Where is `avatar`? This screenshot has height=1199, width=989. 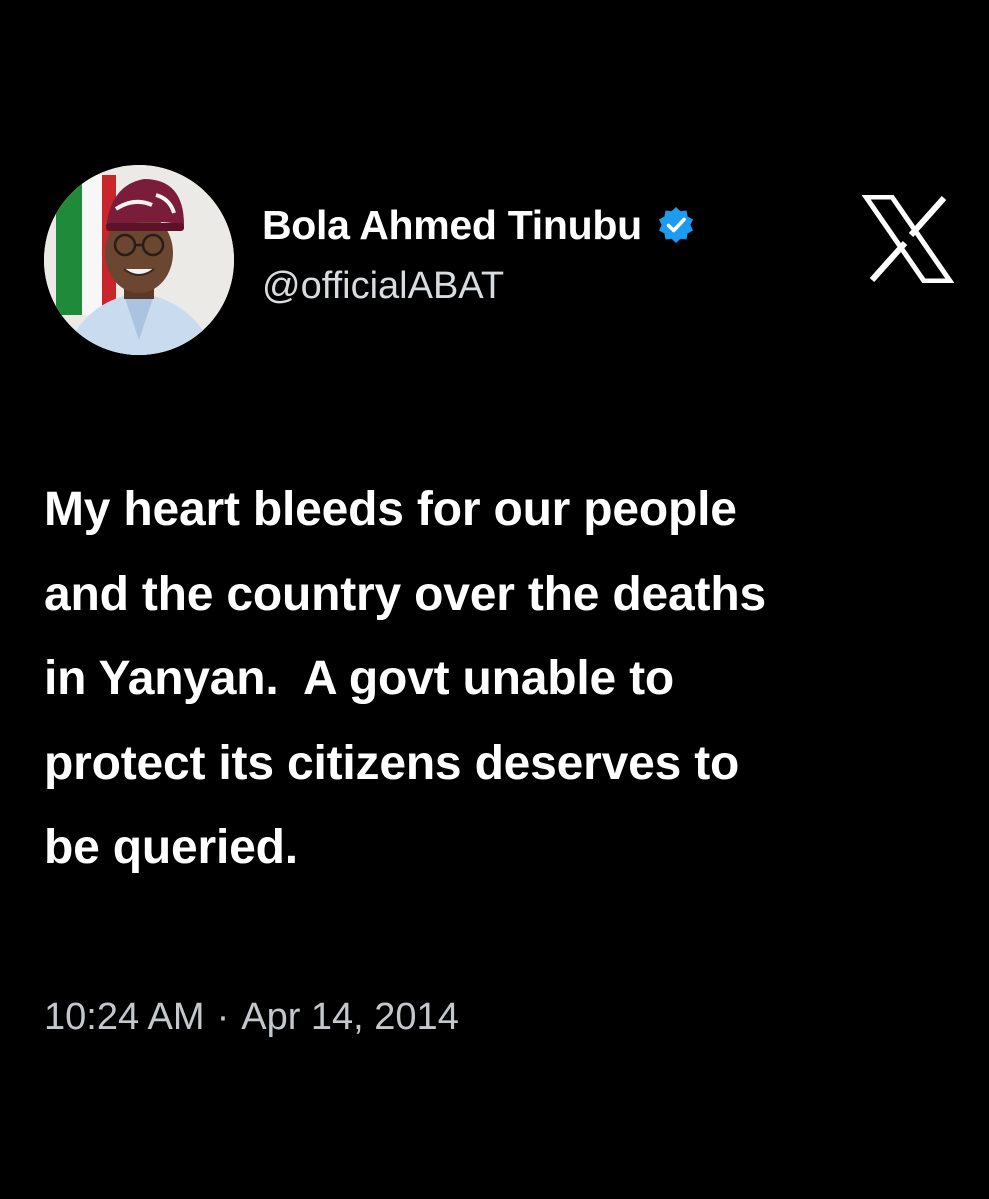
avatar is located at coordinates (139, 260).